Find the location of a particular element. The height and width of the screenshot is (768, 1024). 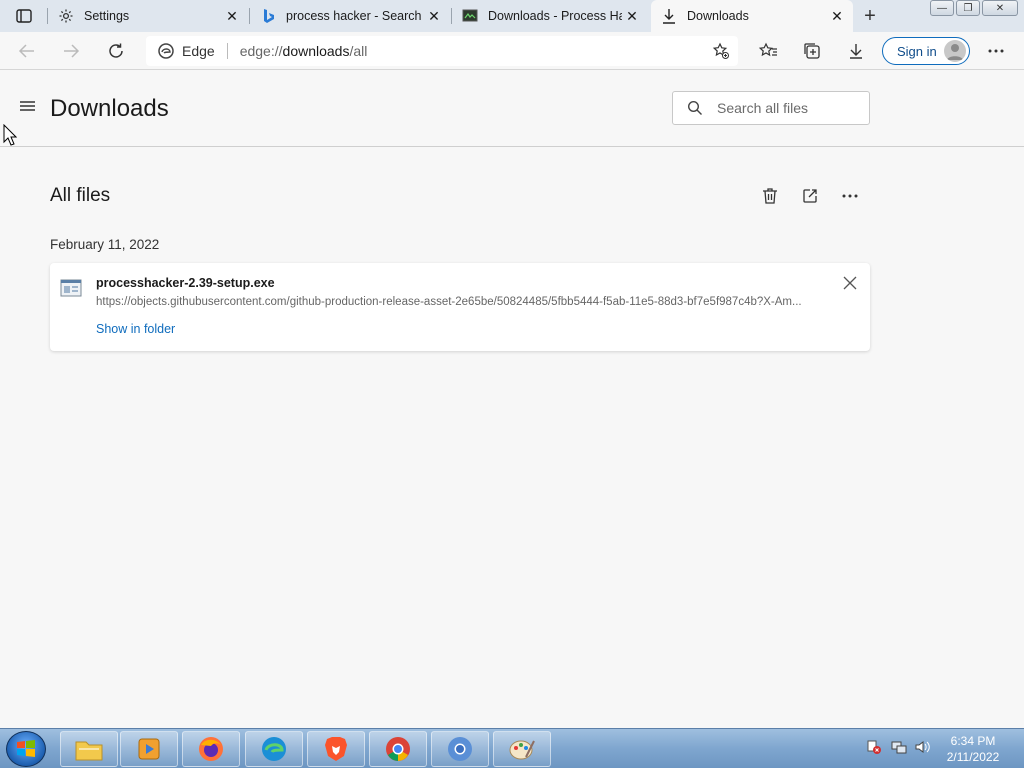

windows-logo-icon is located at coordinates (26, 748).